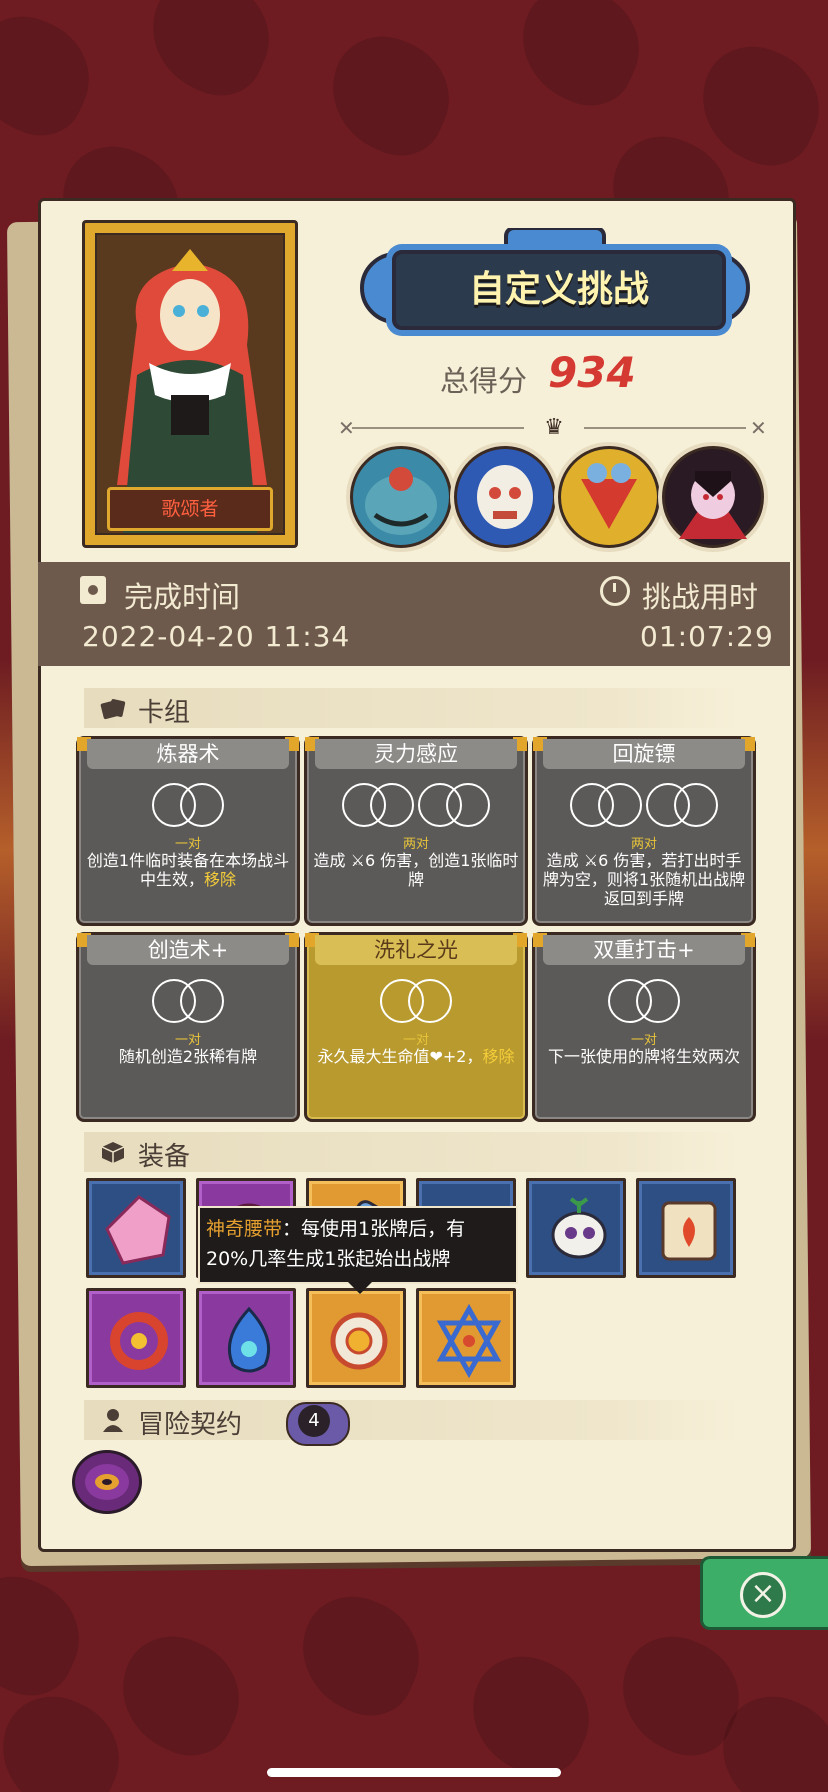 The width and height of the screenshot is (828, 1792). Describe the element at coordinates (644, 1027) in the screenshot. I see `deck-card: 双重打击+ 一对 下一张使用的牌将生效两次` at that location.